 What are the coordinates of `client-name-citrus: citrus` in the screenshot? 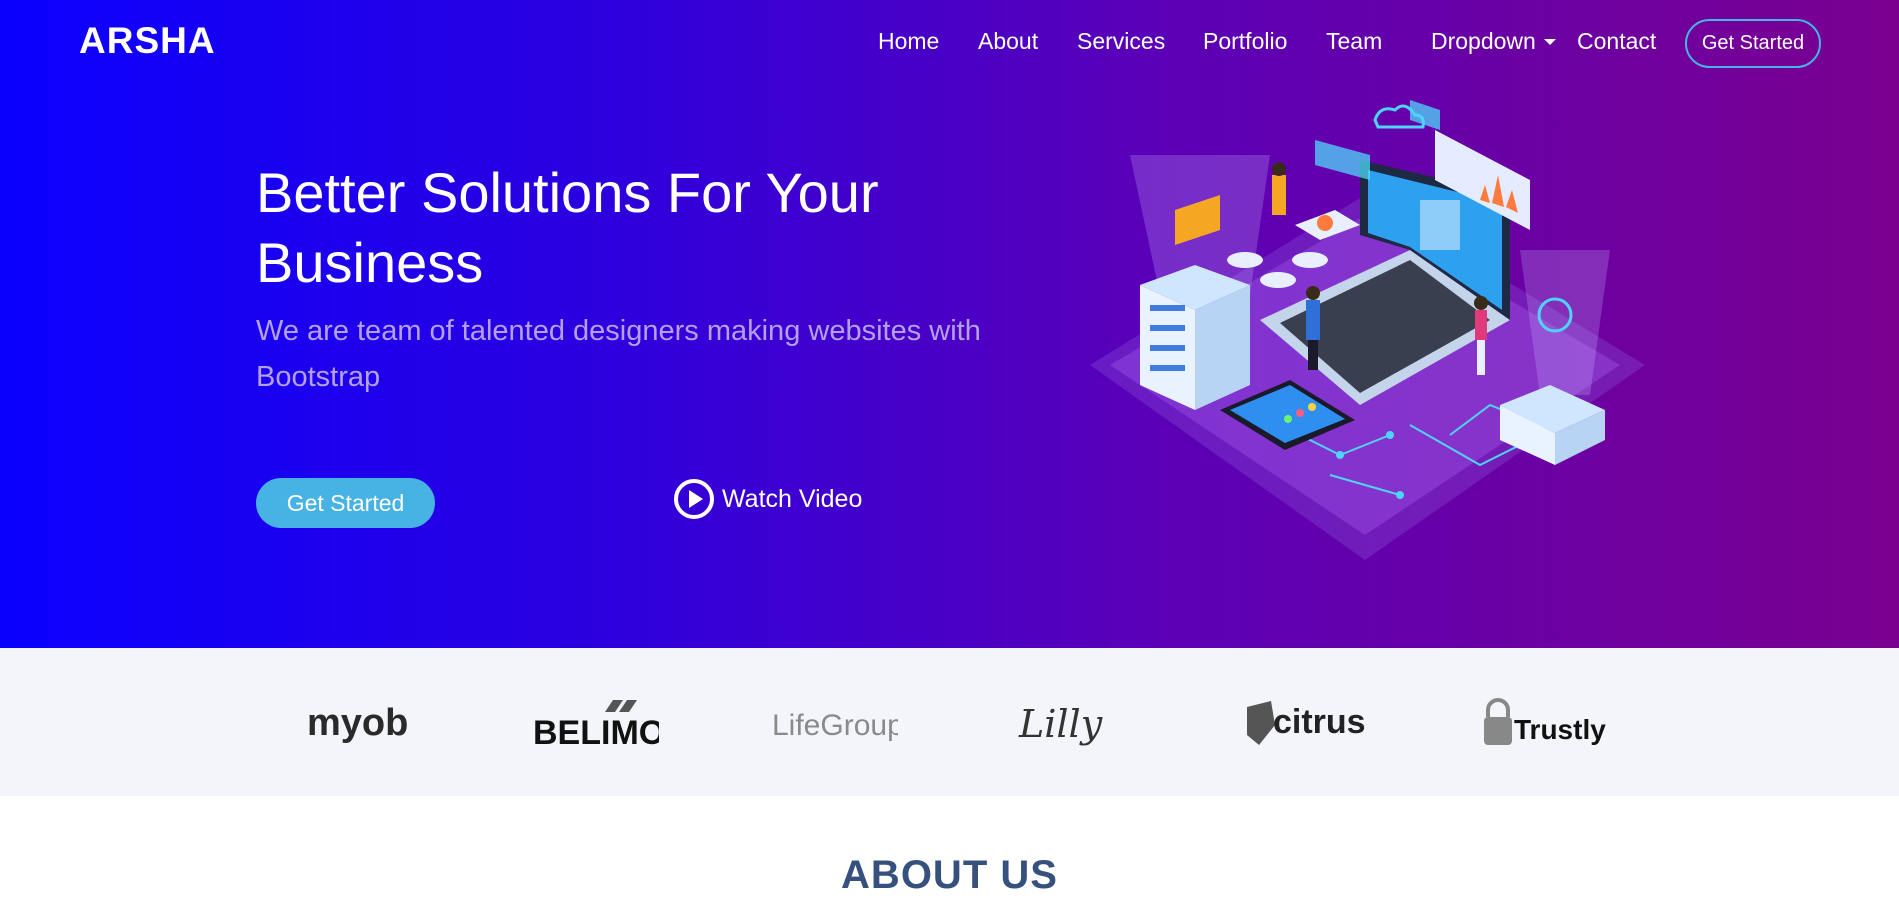 It's located at (1319, 722).